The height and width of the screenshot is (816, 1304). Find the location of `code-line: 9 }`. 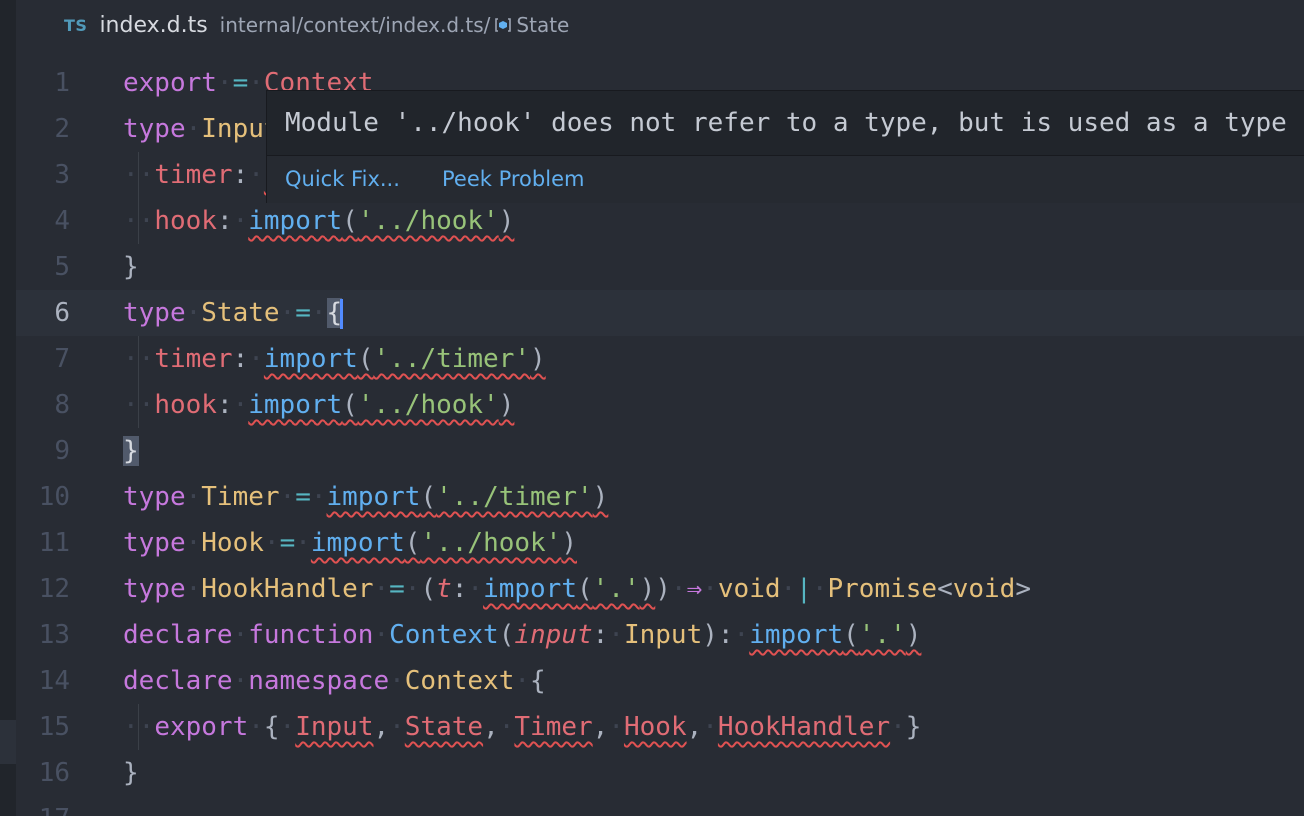

code-line: 9 } is located at coordinates (660, 451).